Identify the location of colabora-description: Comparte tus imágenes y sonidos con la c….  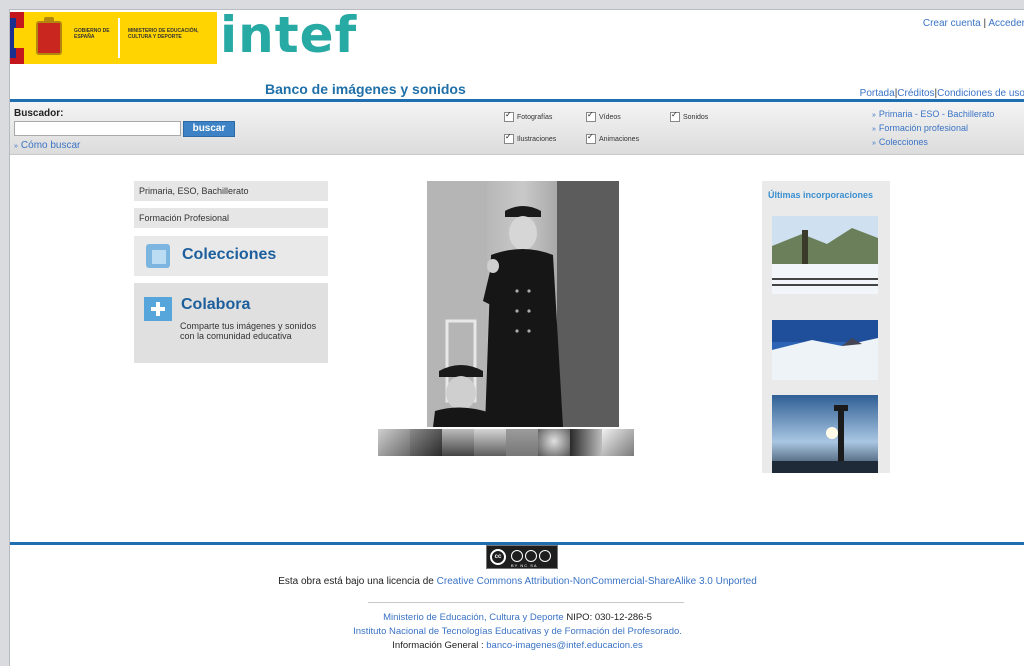
(248, 331).